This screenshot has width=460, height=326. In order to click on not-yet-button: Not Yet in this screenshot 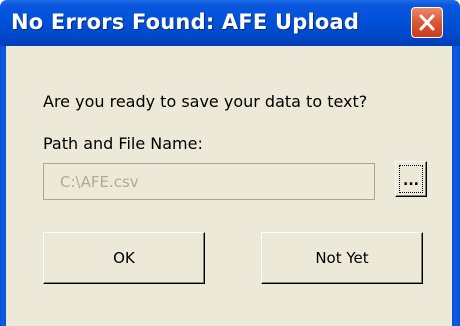, I will do `click(342, 258)`.